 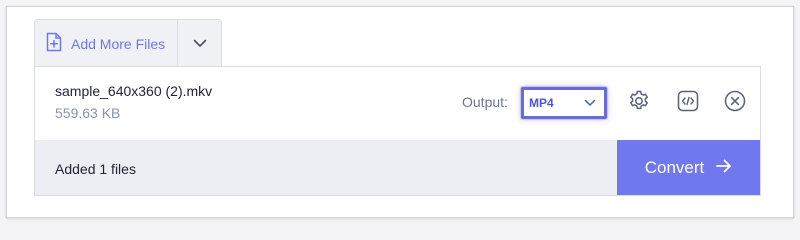 I want to click on gear-icon, so click(x=639, y=103).